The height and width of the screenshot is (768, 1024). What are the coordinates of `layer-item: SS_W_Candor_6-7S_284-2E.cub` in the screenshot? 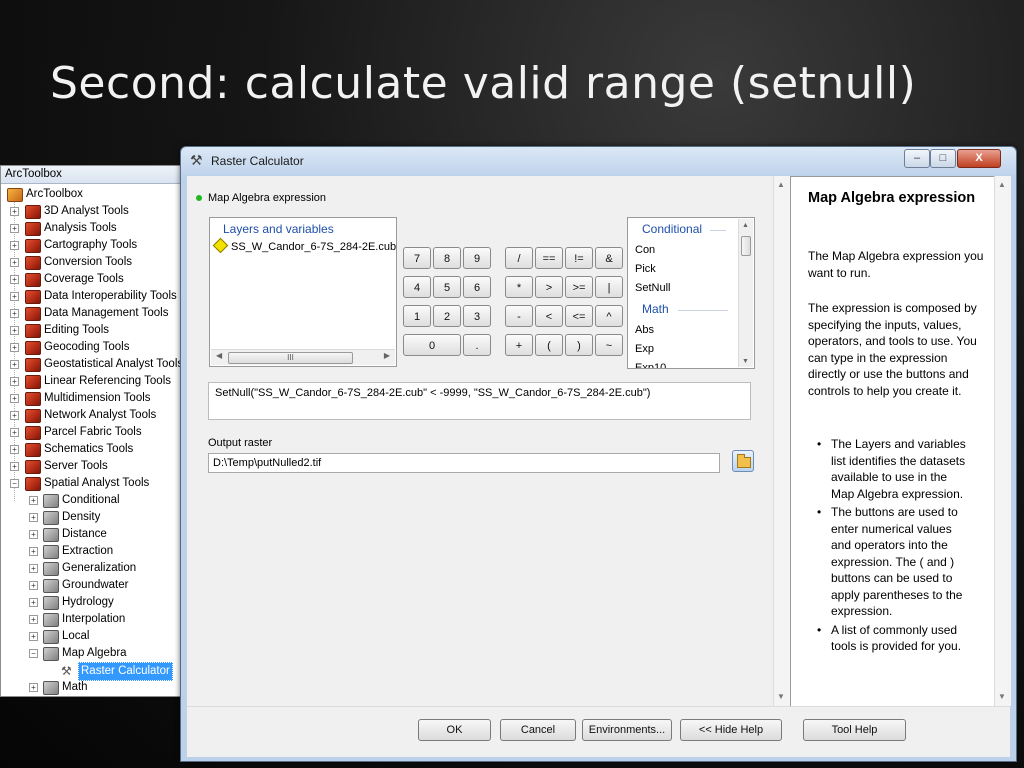 It's located at (304, 245).